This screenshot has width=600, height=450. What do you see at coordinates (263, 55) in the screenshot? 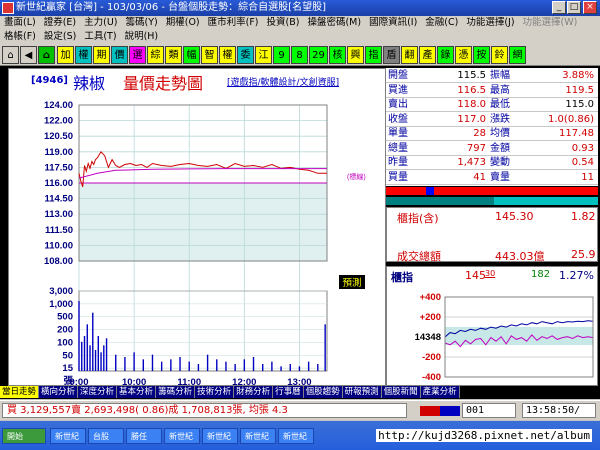
I see `toolbar-button: 江` at bounding box center [263, 55].